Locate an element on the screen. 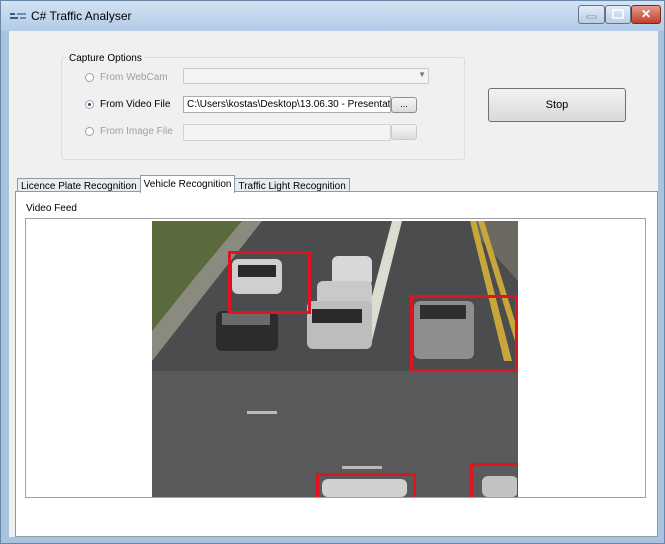 The height and width of the screenshot is (544, 665). radio-image-file: From Image File is located at coordinates (129, 131).